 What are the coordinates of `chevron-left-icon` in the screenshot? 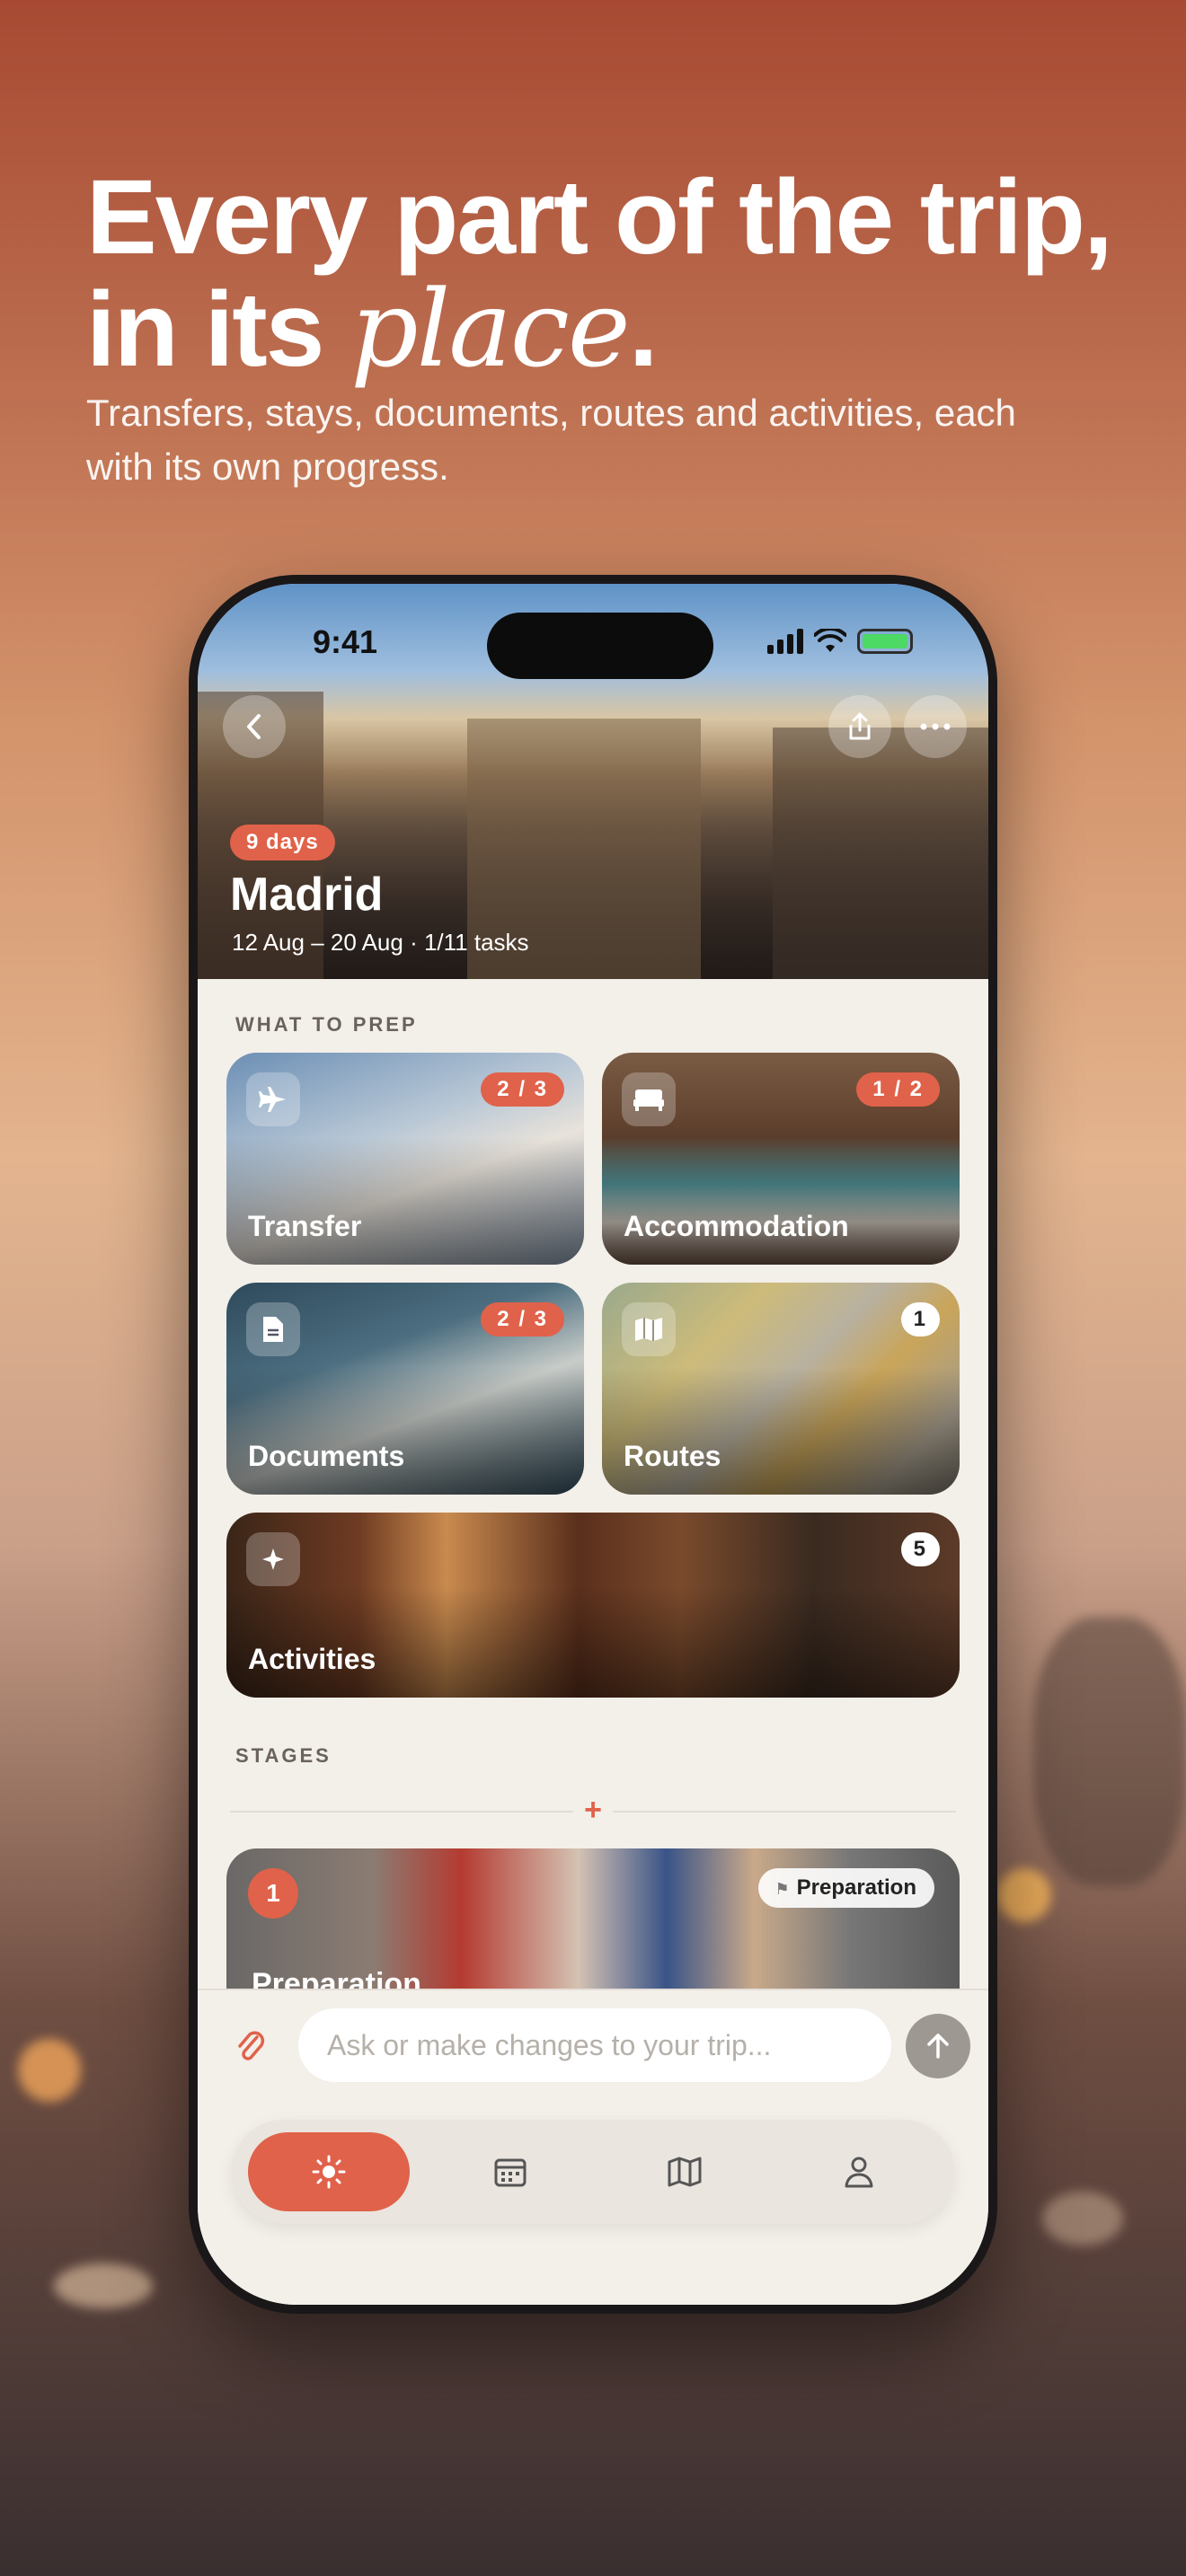 It's located at (254, 726).